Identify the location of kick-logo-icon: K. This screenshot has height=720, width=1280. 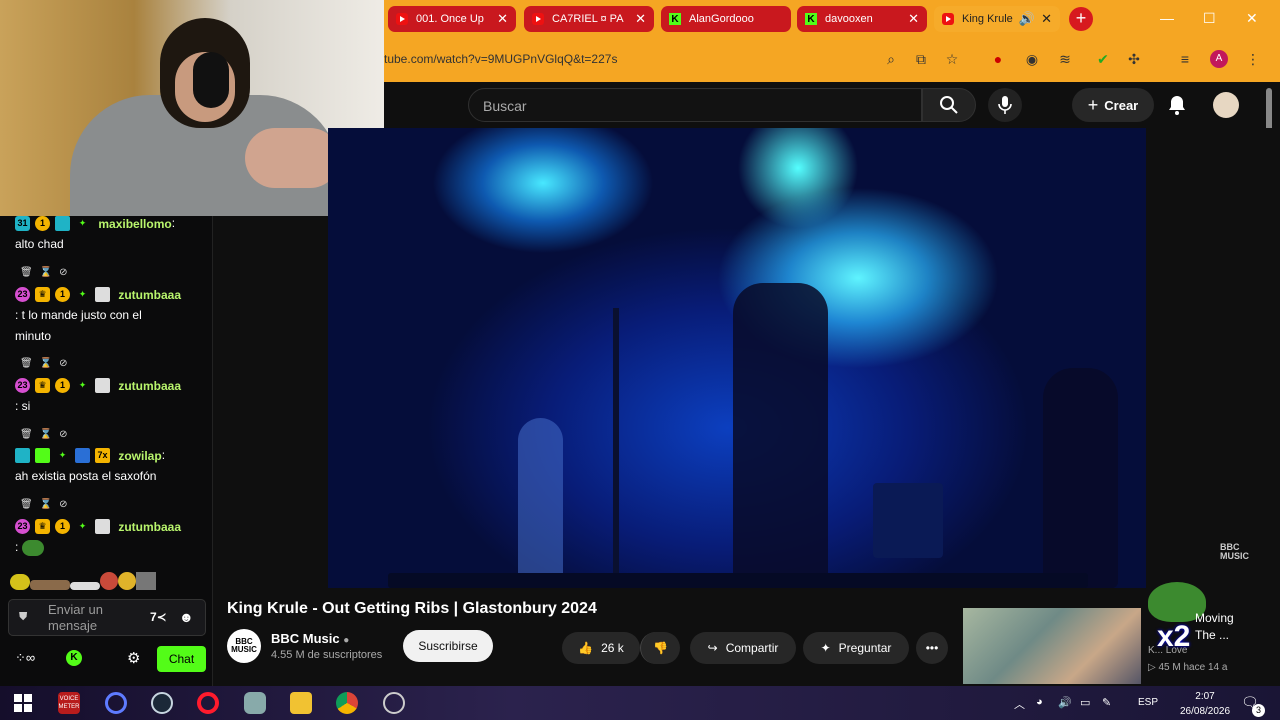
(74, 658).